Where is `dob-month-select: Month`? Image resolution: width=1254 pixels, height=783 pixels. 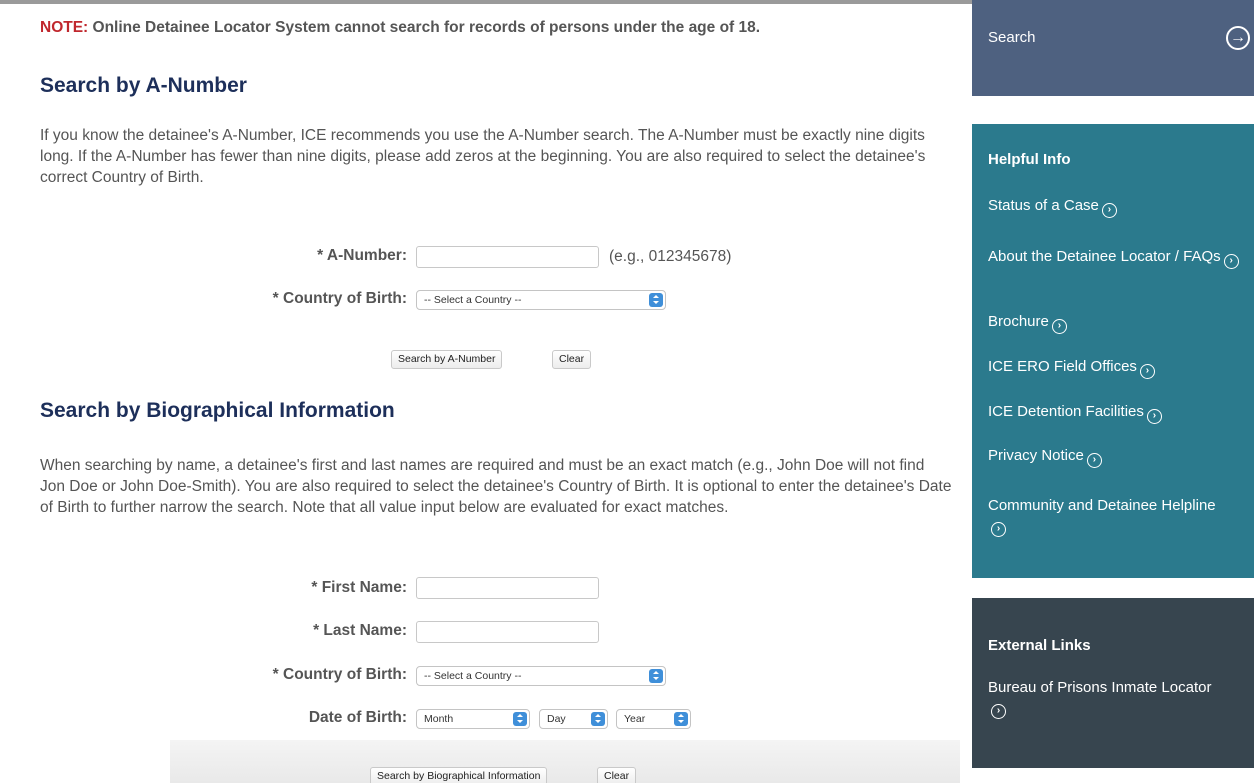
dob-month-select: Month is located at coordinates (473, 719).